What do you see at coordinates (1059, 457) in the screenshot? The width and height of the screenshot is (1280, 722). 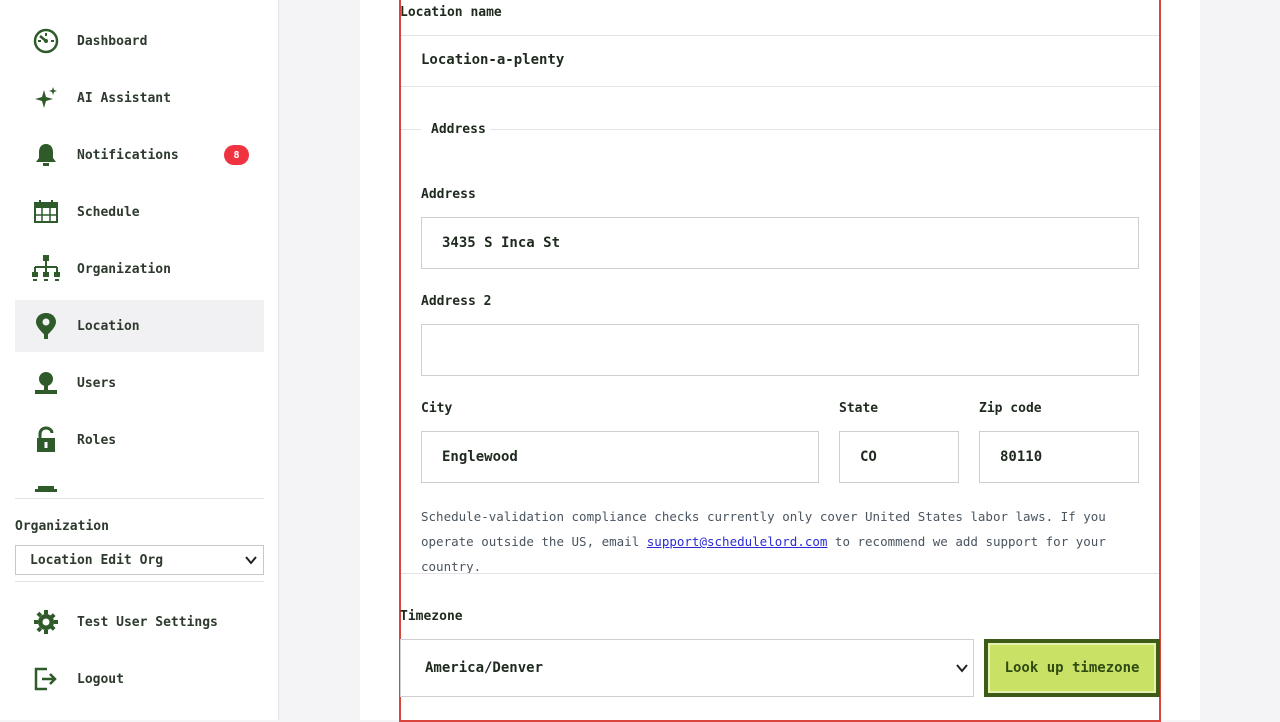 I see `zip-input: 80110` at bounding box center [1059, 457].